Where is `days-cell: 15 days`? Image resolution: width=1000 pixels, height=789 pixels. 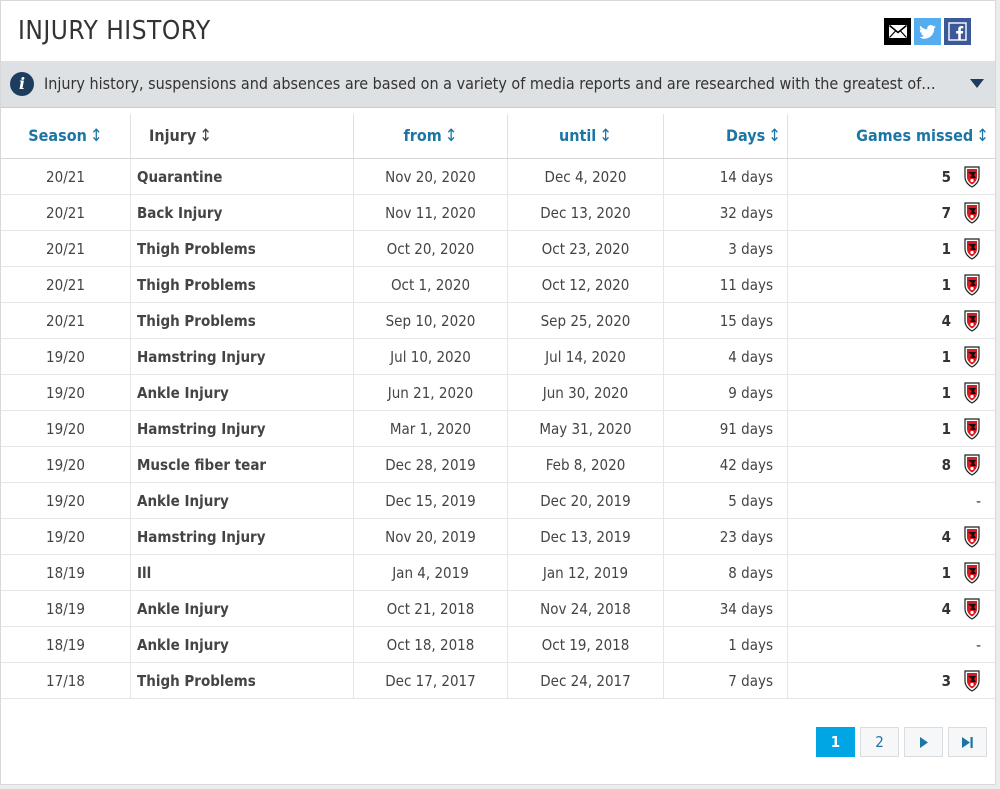
days-cell: 15 days is located at coordinates (725, 320).